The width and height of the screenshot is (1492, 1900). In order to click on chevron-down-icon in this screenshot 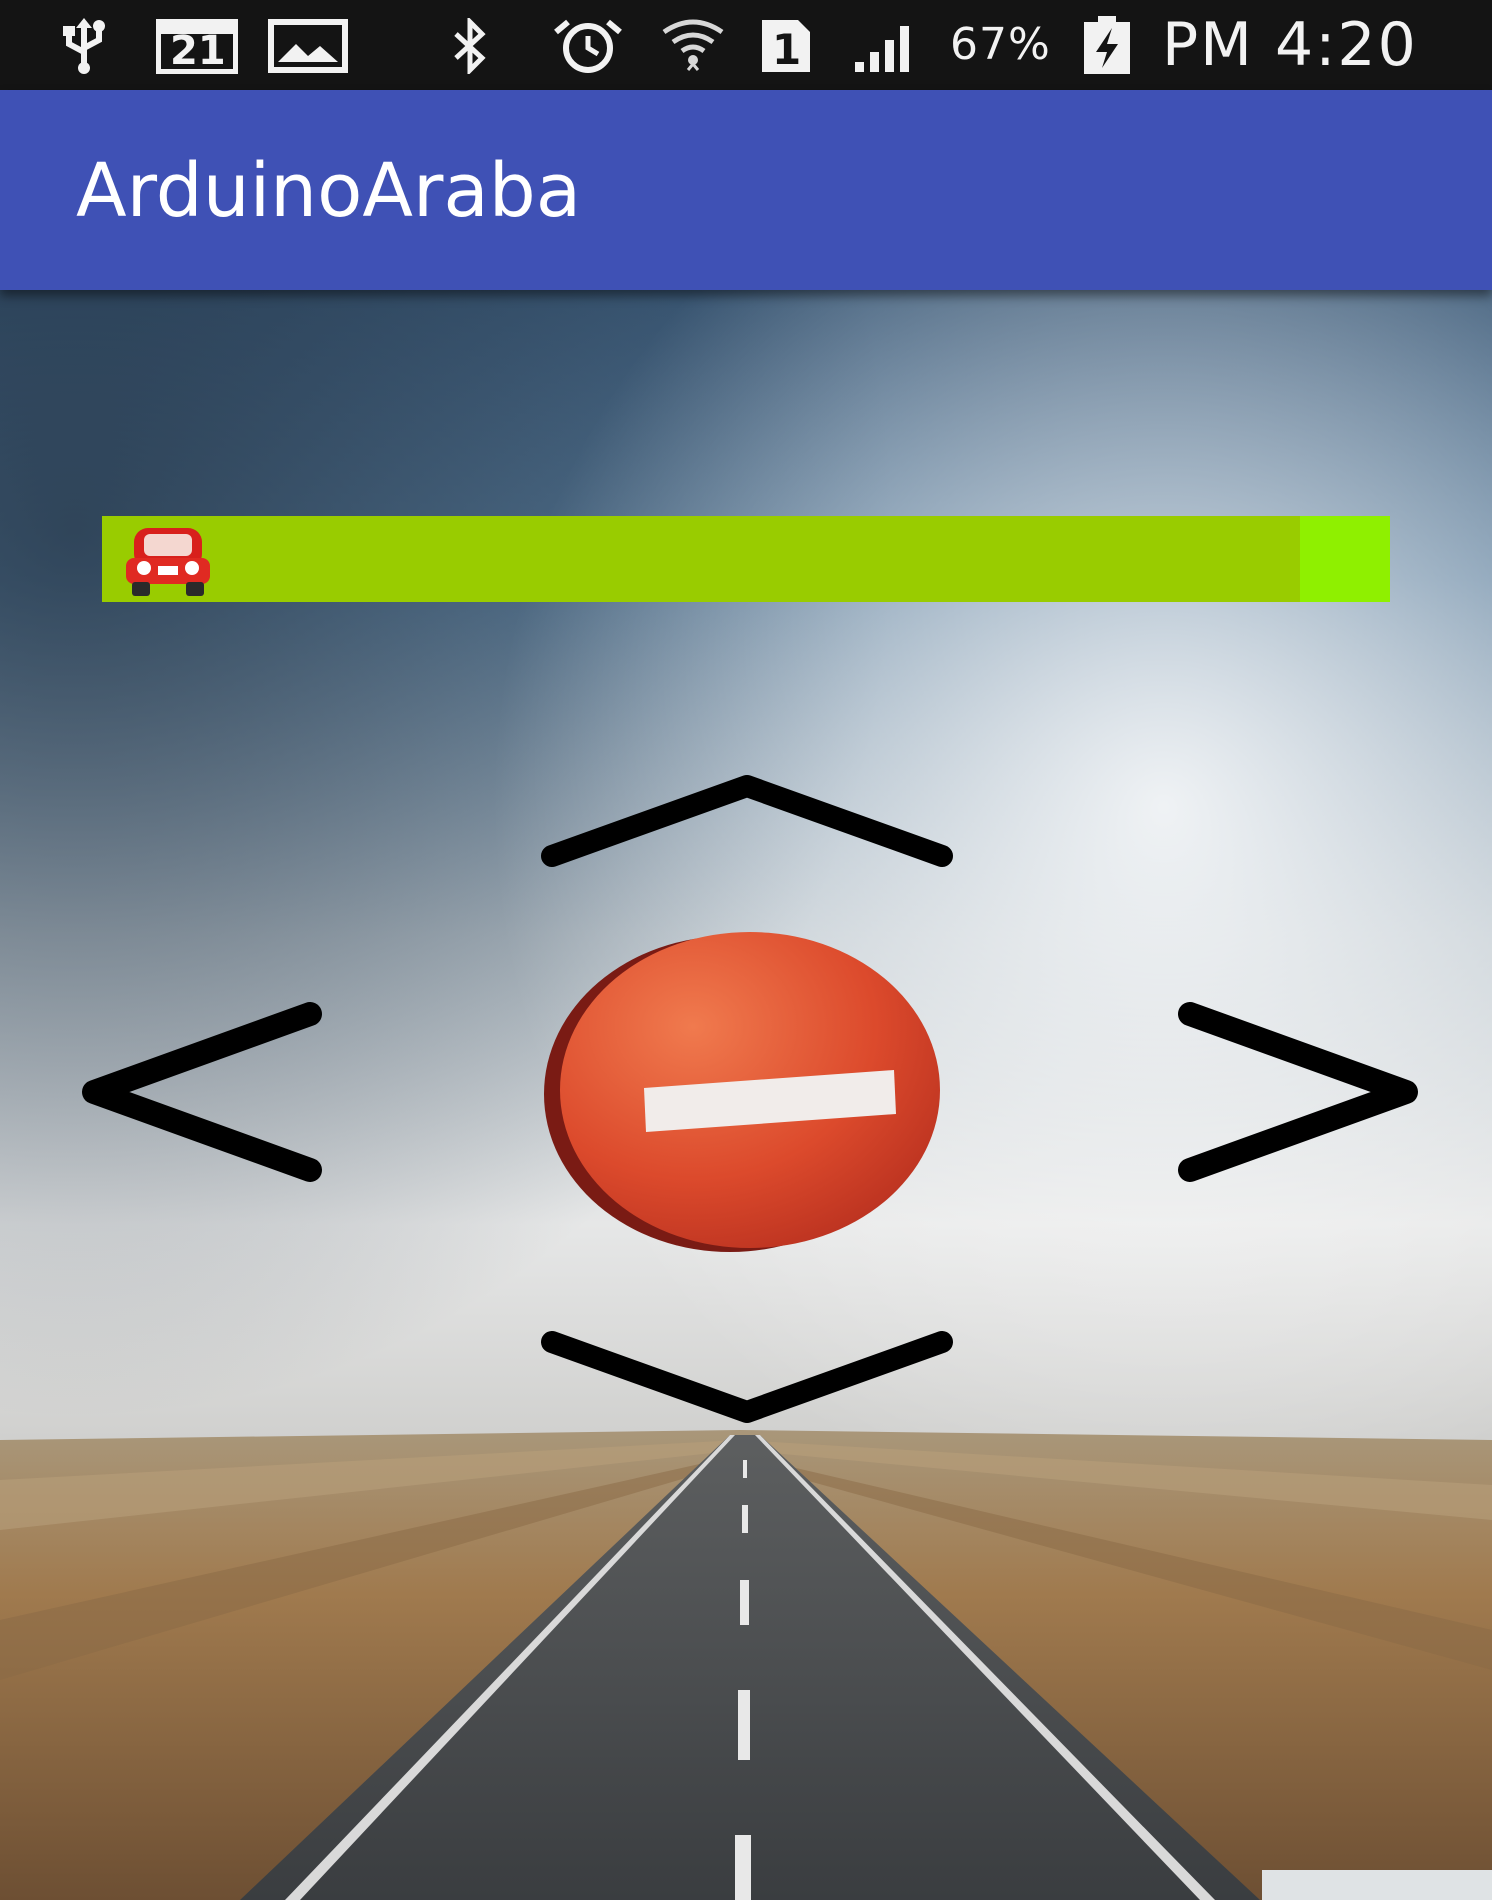, I will do `click(747, 1377)`.